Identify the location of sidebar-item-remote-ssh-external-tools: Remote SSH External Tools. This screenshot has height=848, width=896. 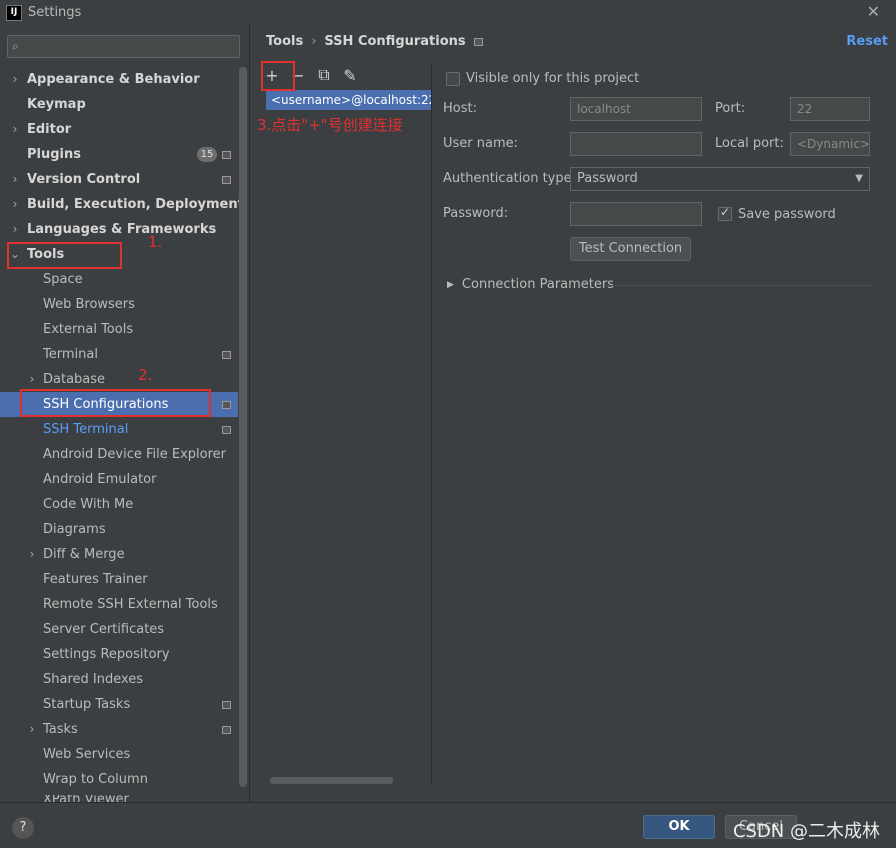
(119, 604).